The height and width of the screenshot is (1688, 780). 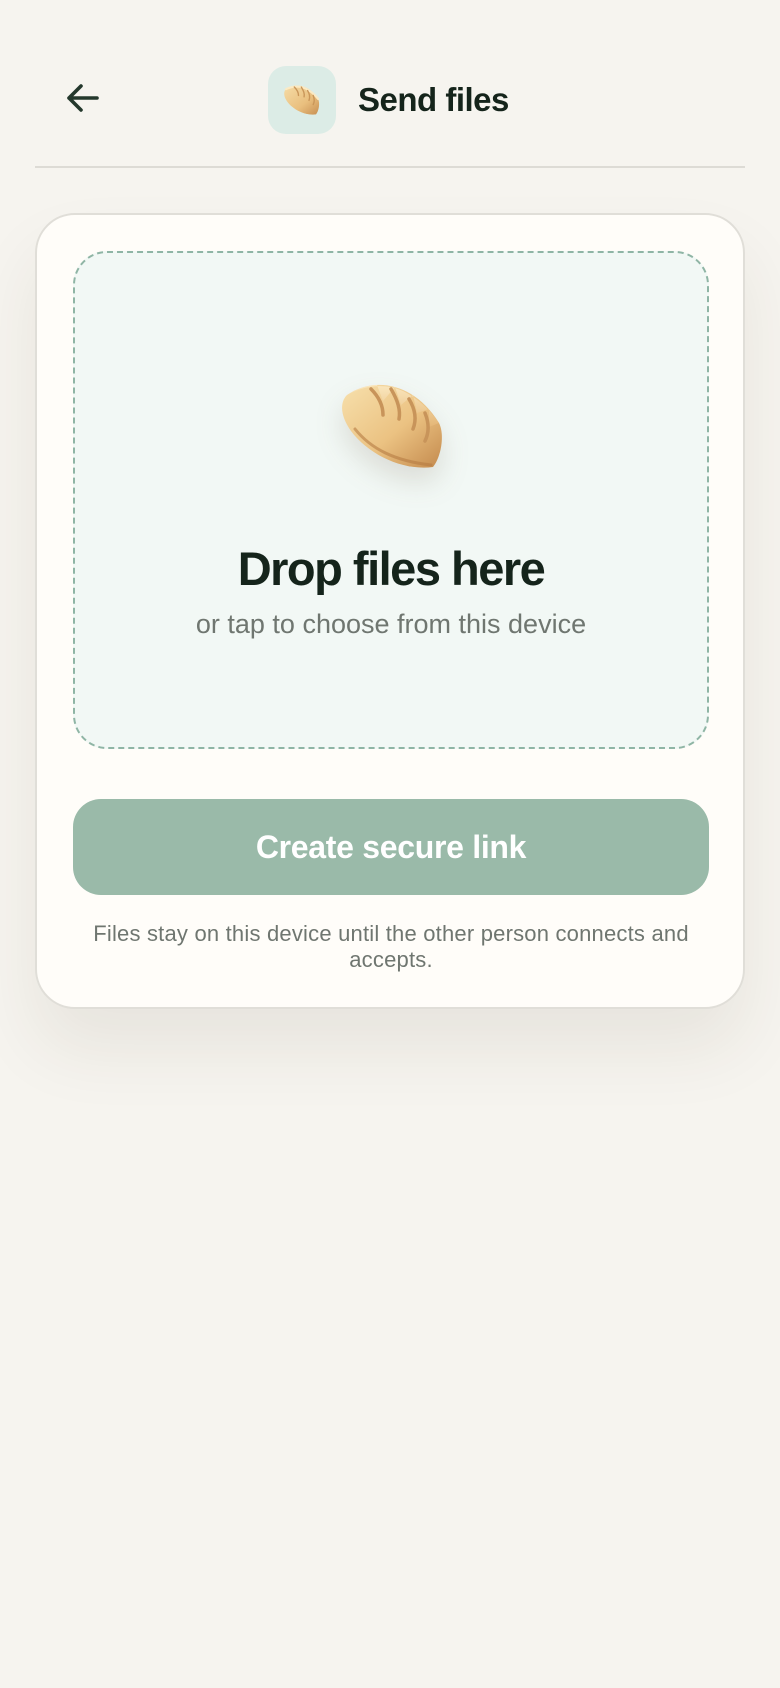 I want to click on arrow-left-icon, so click(x=83, y=98).